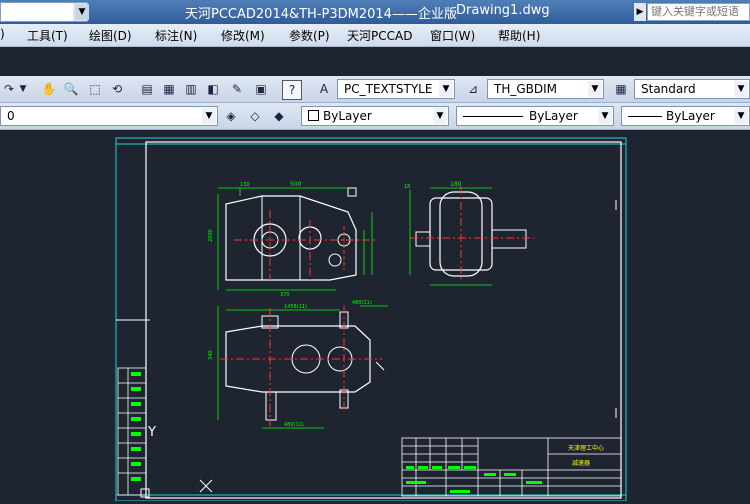 The width and height of the screenshot is (750, 504). I want to click on search-expand-icon: ▶, so click(640, 12).